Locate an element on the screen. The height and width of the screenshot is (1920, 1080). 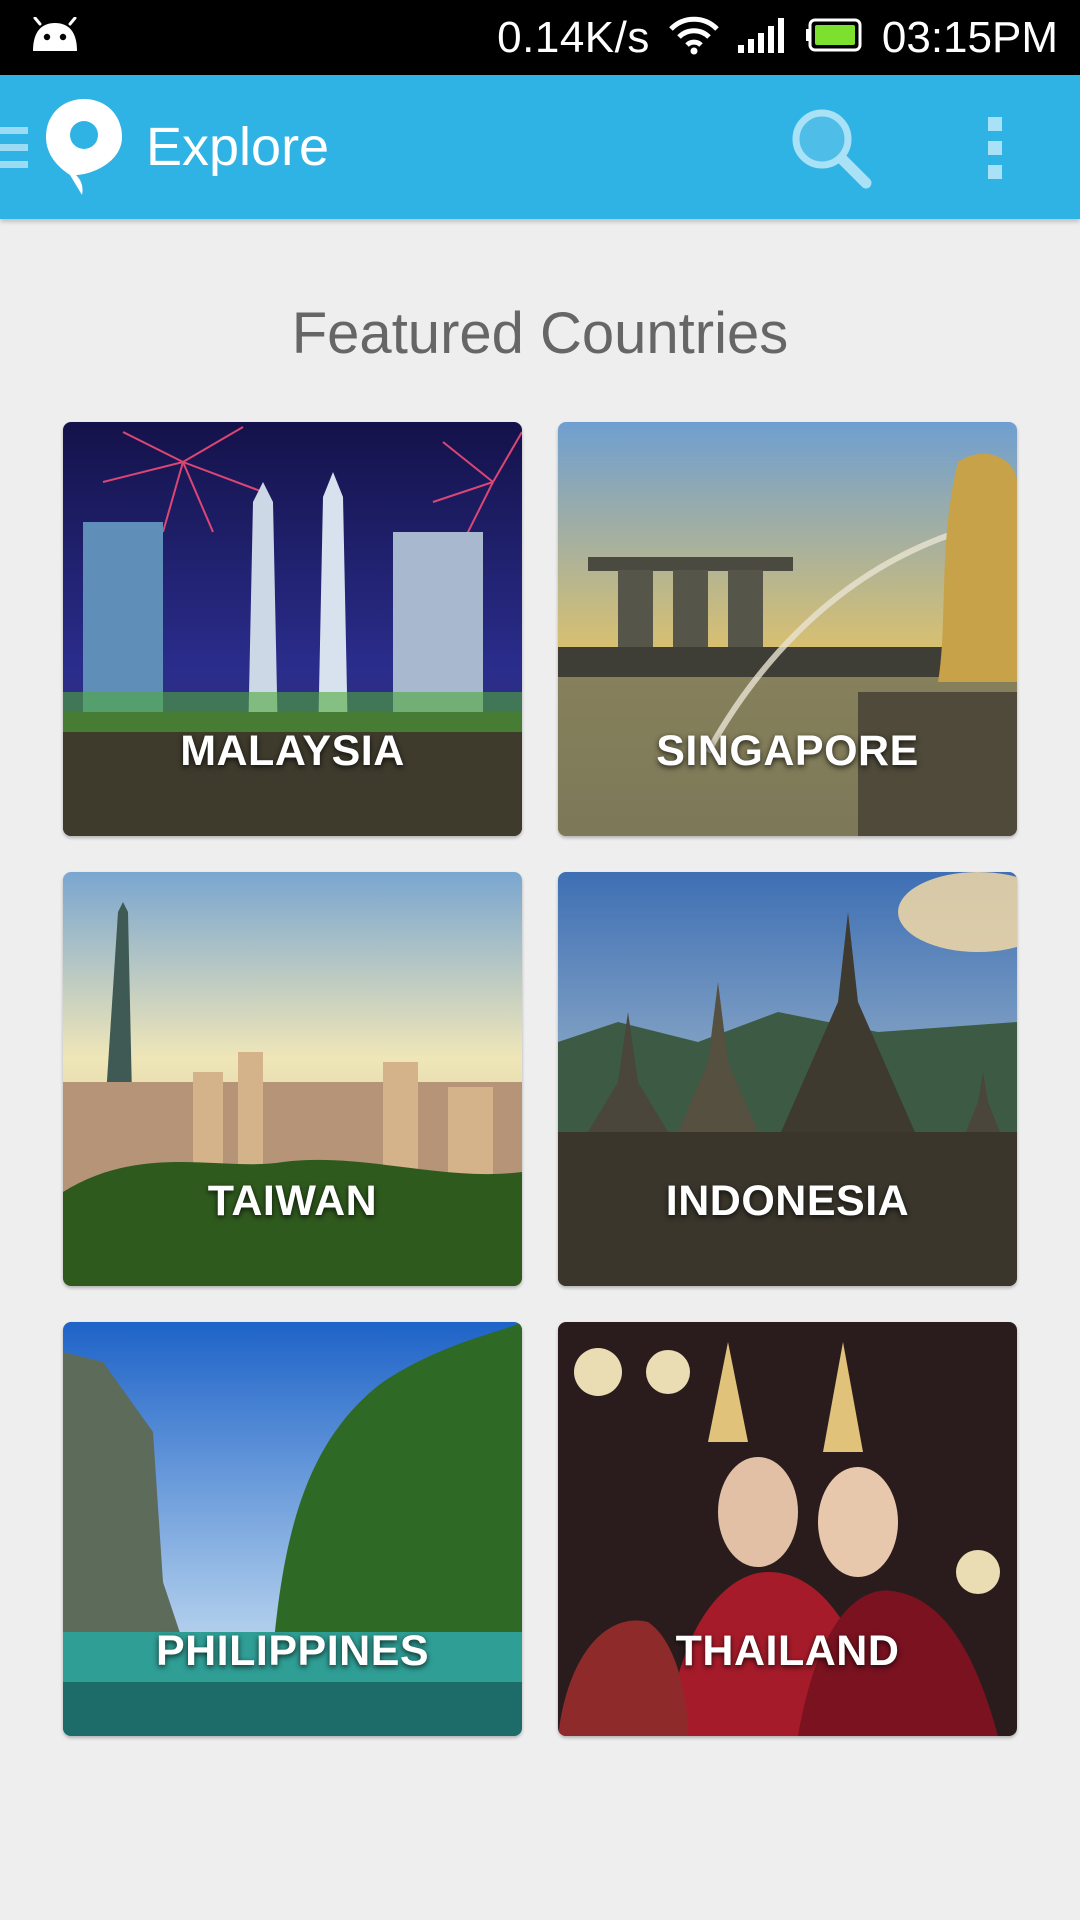
country-card-singapore: SINGAPORE is located at coordinates (787, 629).